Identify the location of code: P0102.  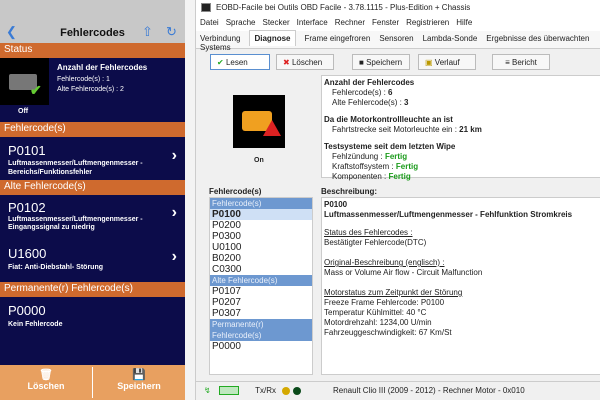
(27, 207).